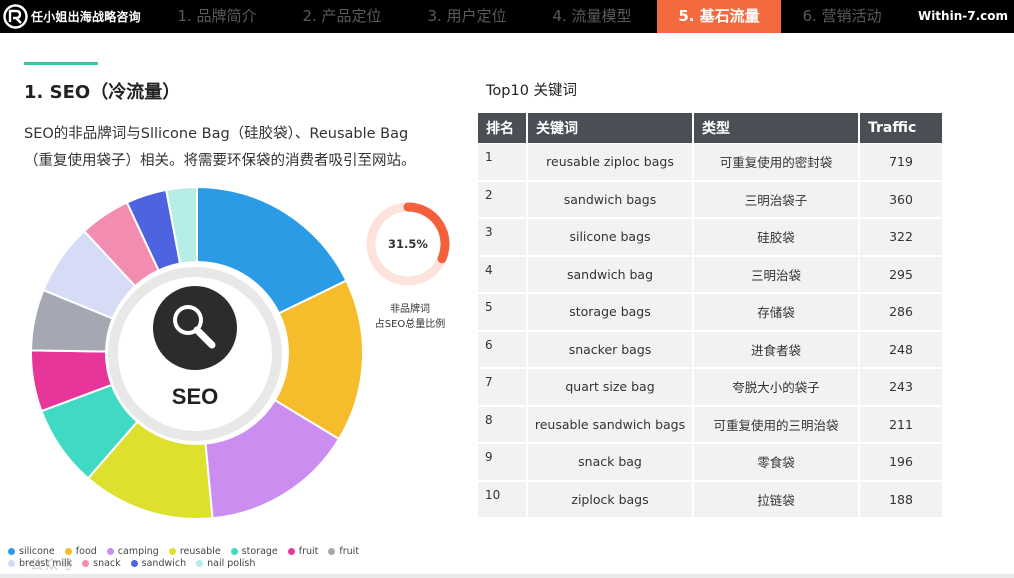 The height and width of the screenshot is (578, 1014). I want to click on table-row: 1 reusable ziploc bags 可重复使用的密封袋 719, so click(710, 162).